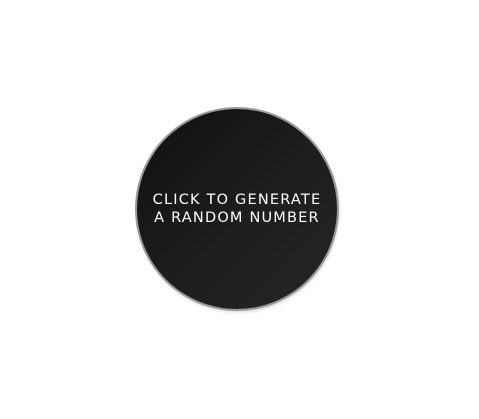 This screenshot has height=419, width=479. What do you see at coordinates (237, 200) in the screenshot?
I see `generate-label-line-1: CLICK TO GENERATE` at bounding box center [237, 200].